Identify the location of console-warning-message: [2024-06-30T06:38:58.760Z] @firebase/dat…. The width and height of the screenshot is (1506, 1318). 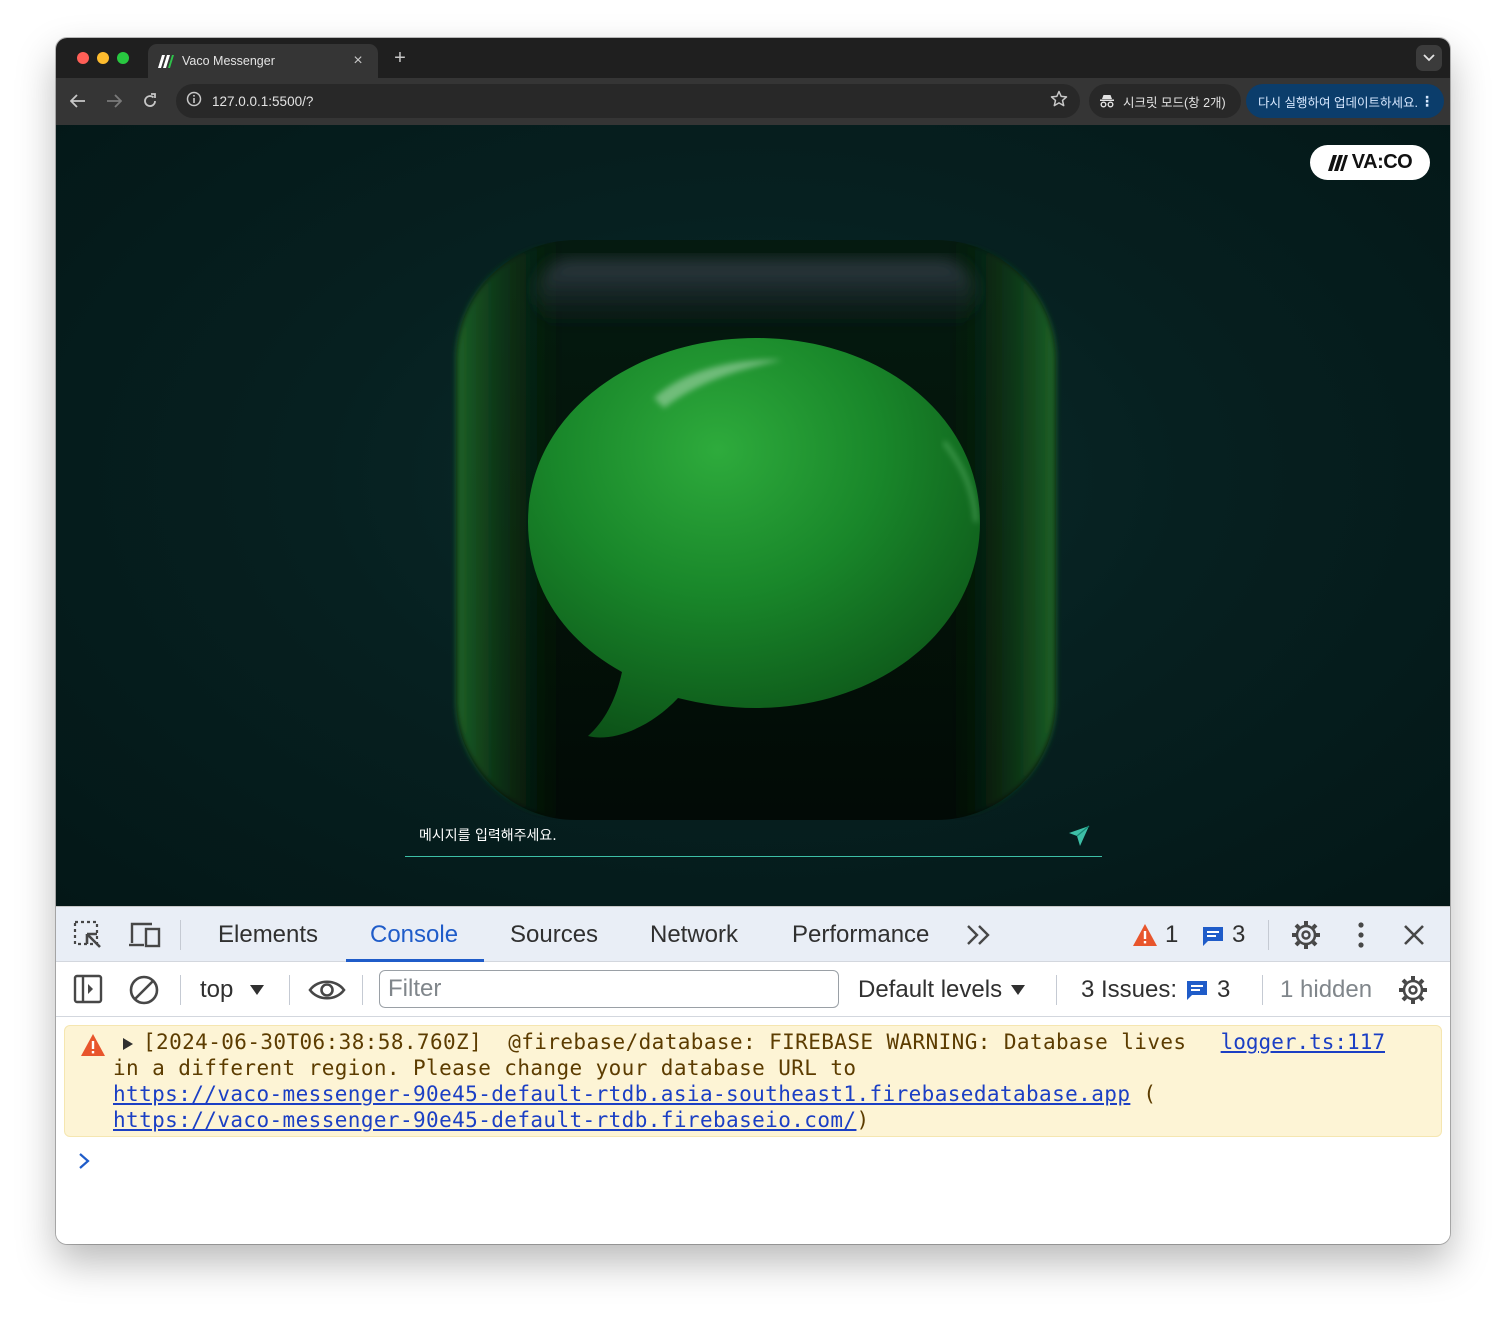
(753, 1081).